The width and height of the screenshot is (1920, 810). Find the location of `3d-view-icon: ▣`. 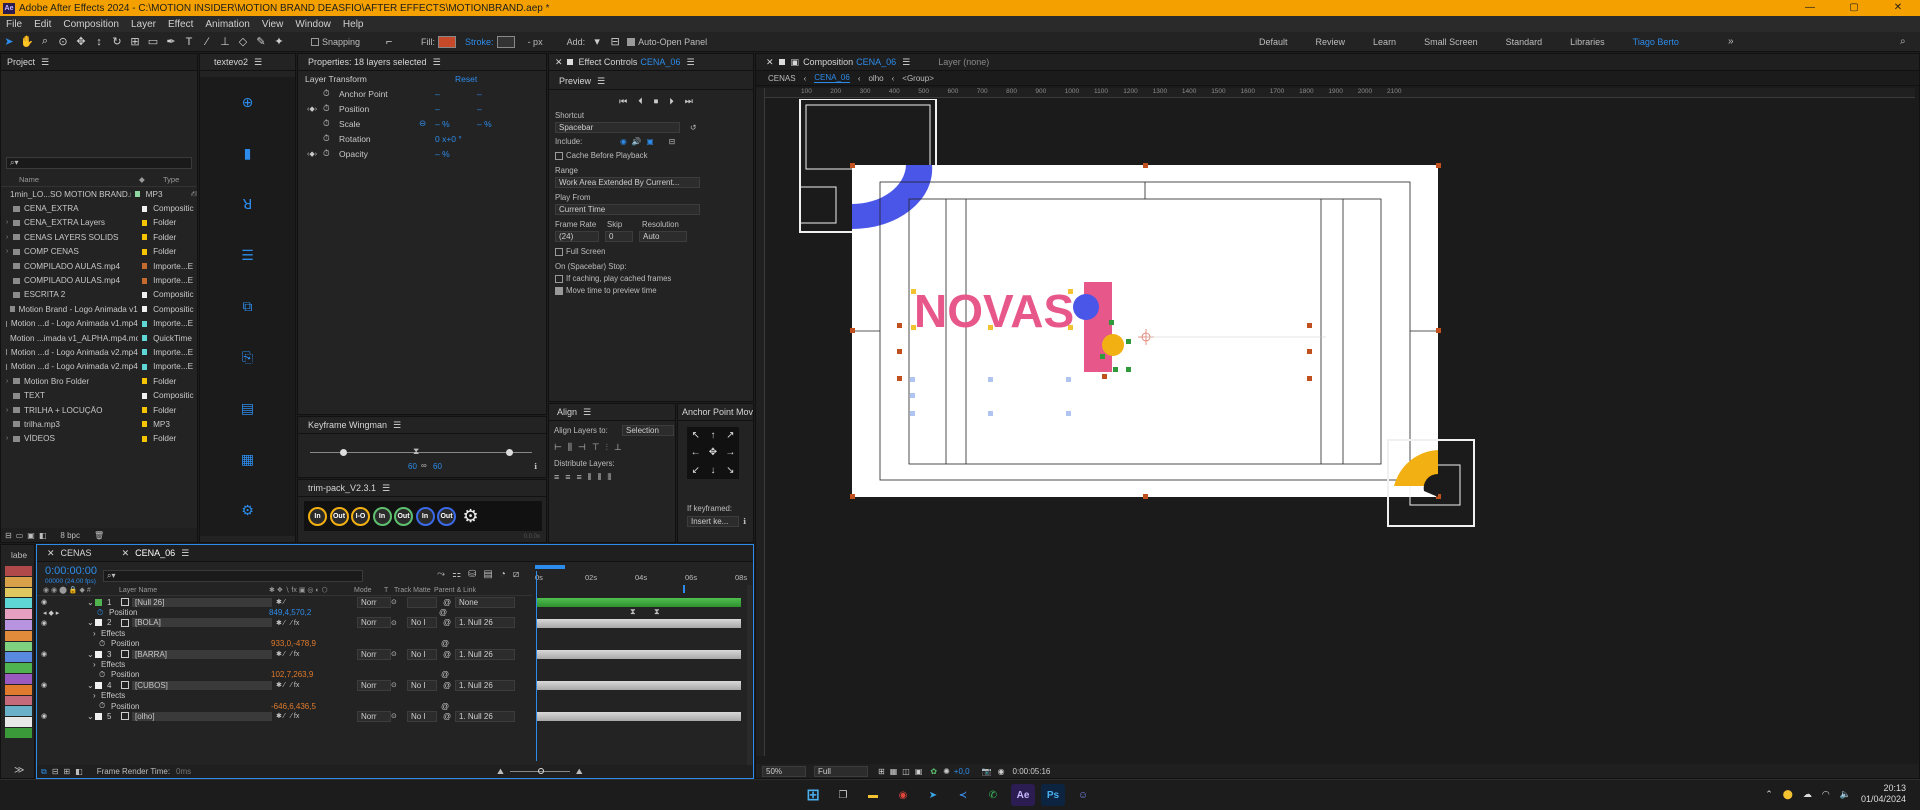

3d-view-icon: ▣ is located at coordinates (919, 771).